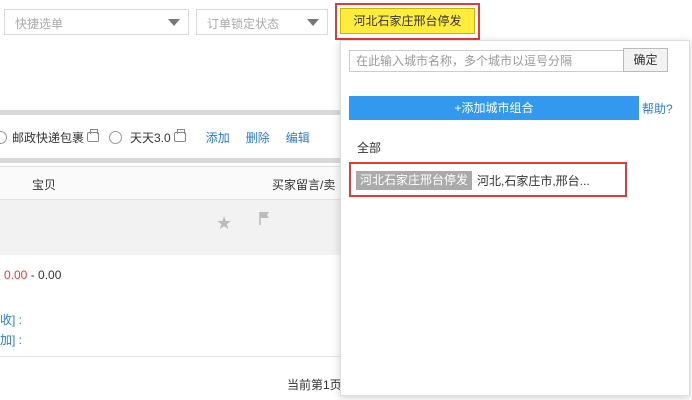 This screenshot has height=400, width=692. I want to click on pager-text: 当前第1页, so click(314, 385).